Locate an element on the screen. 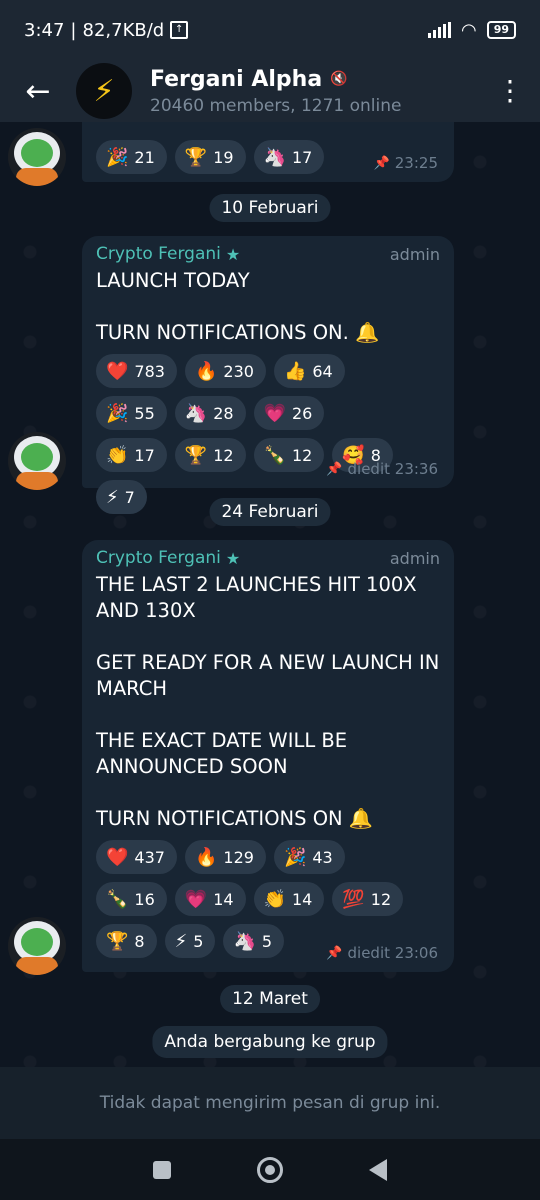 The width and height of the screenshot is (540, 1200). reaction-chip: 🍾 16 is located at coordinates (131, 899).